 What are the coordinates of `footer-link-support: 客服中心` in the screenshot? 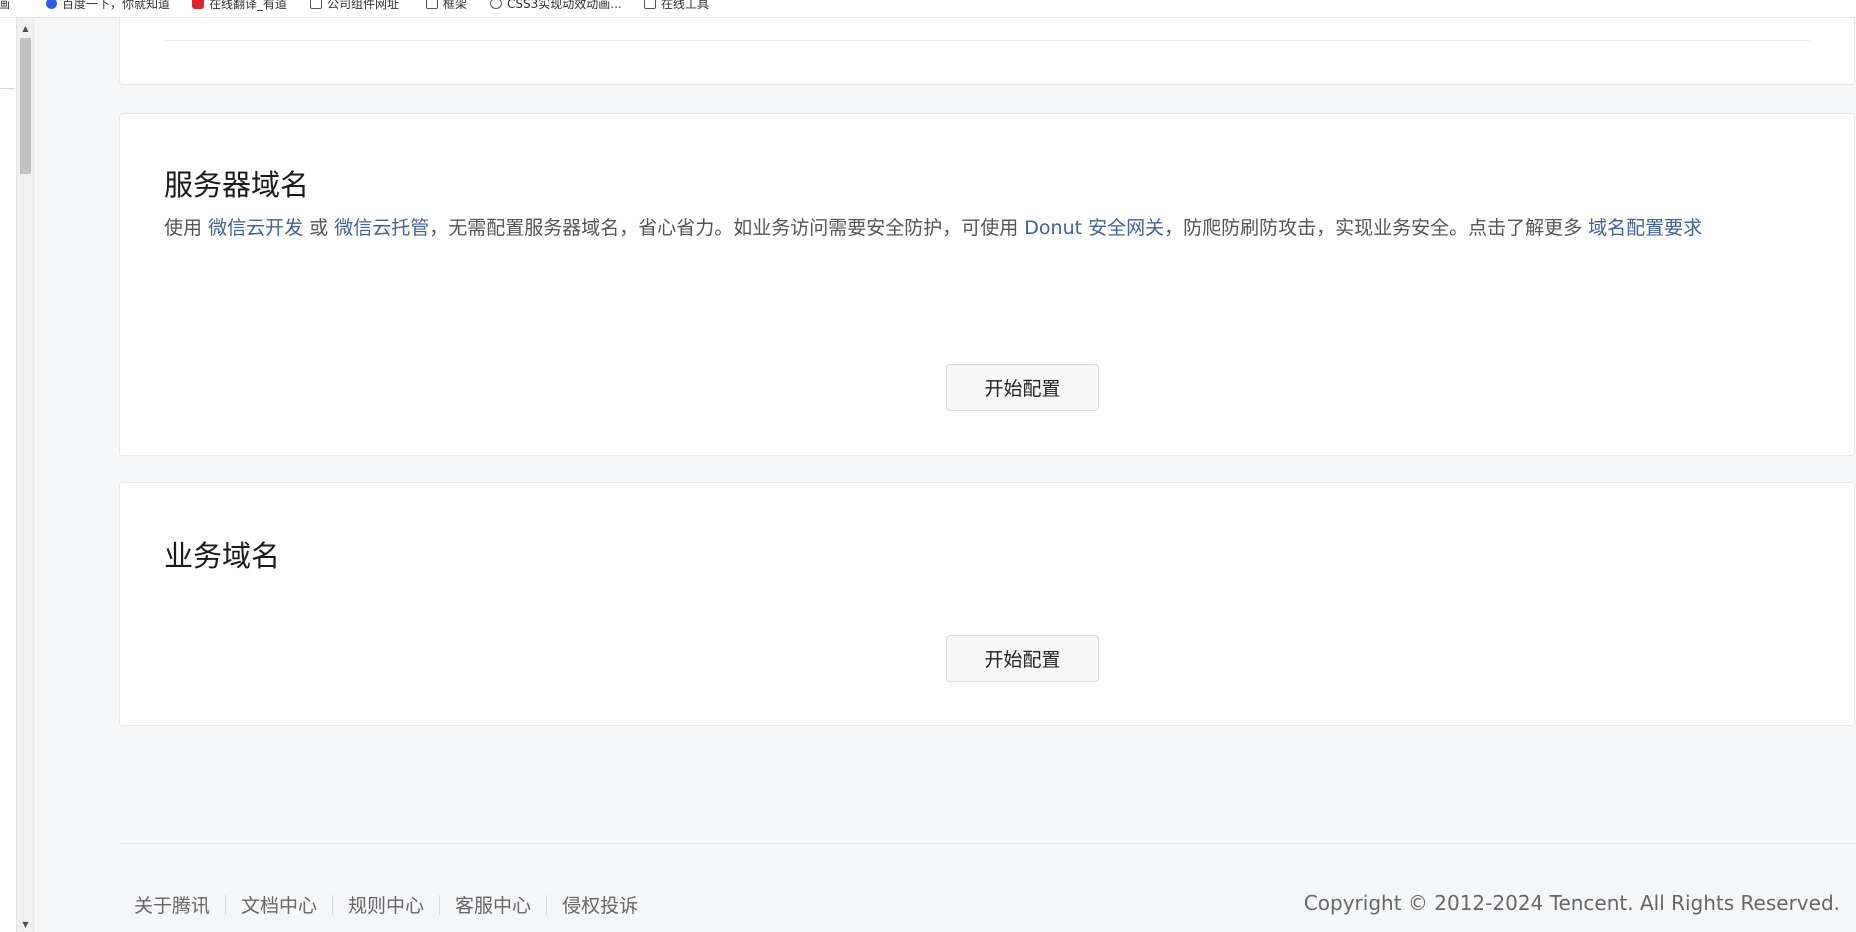 It's located at (493, 904).